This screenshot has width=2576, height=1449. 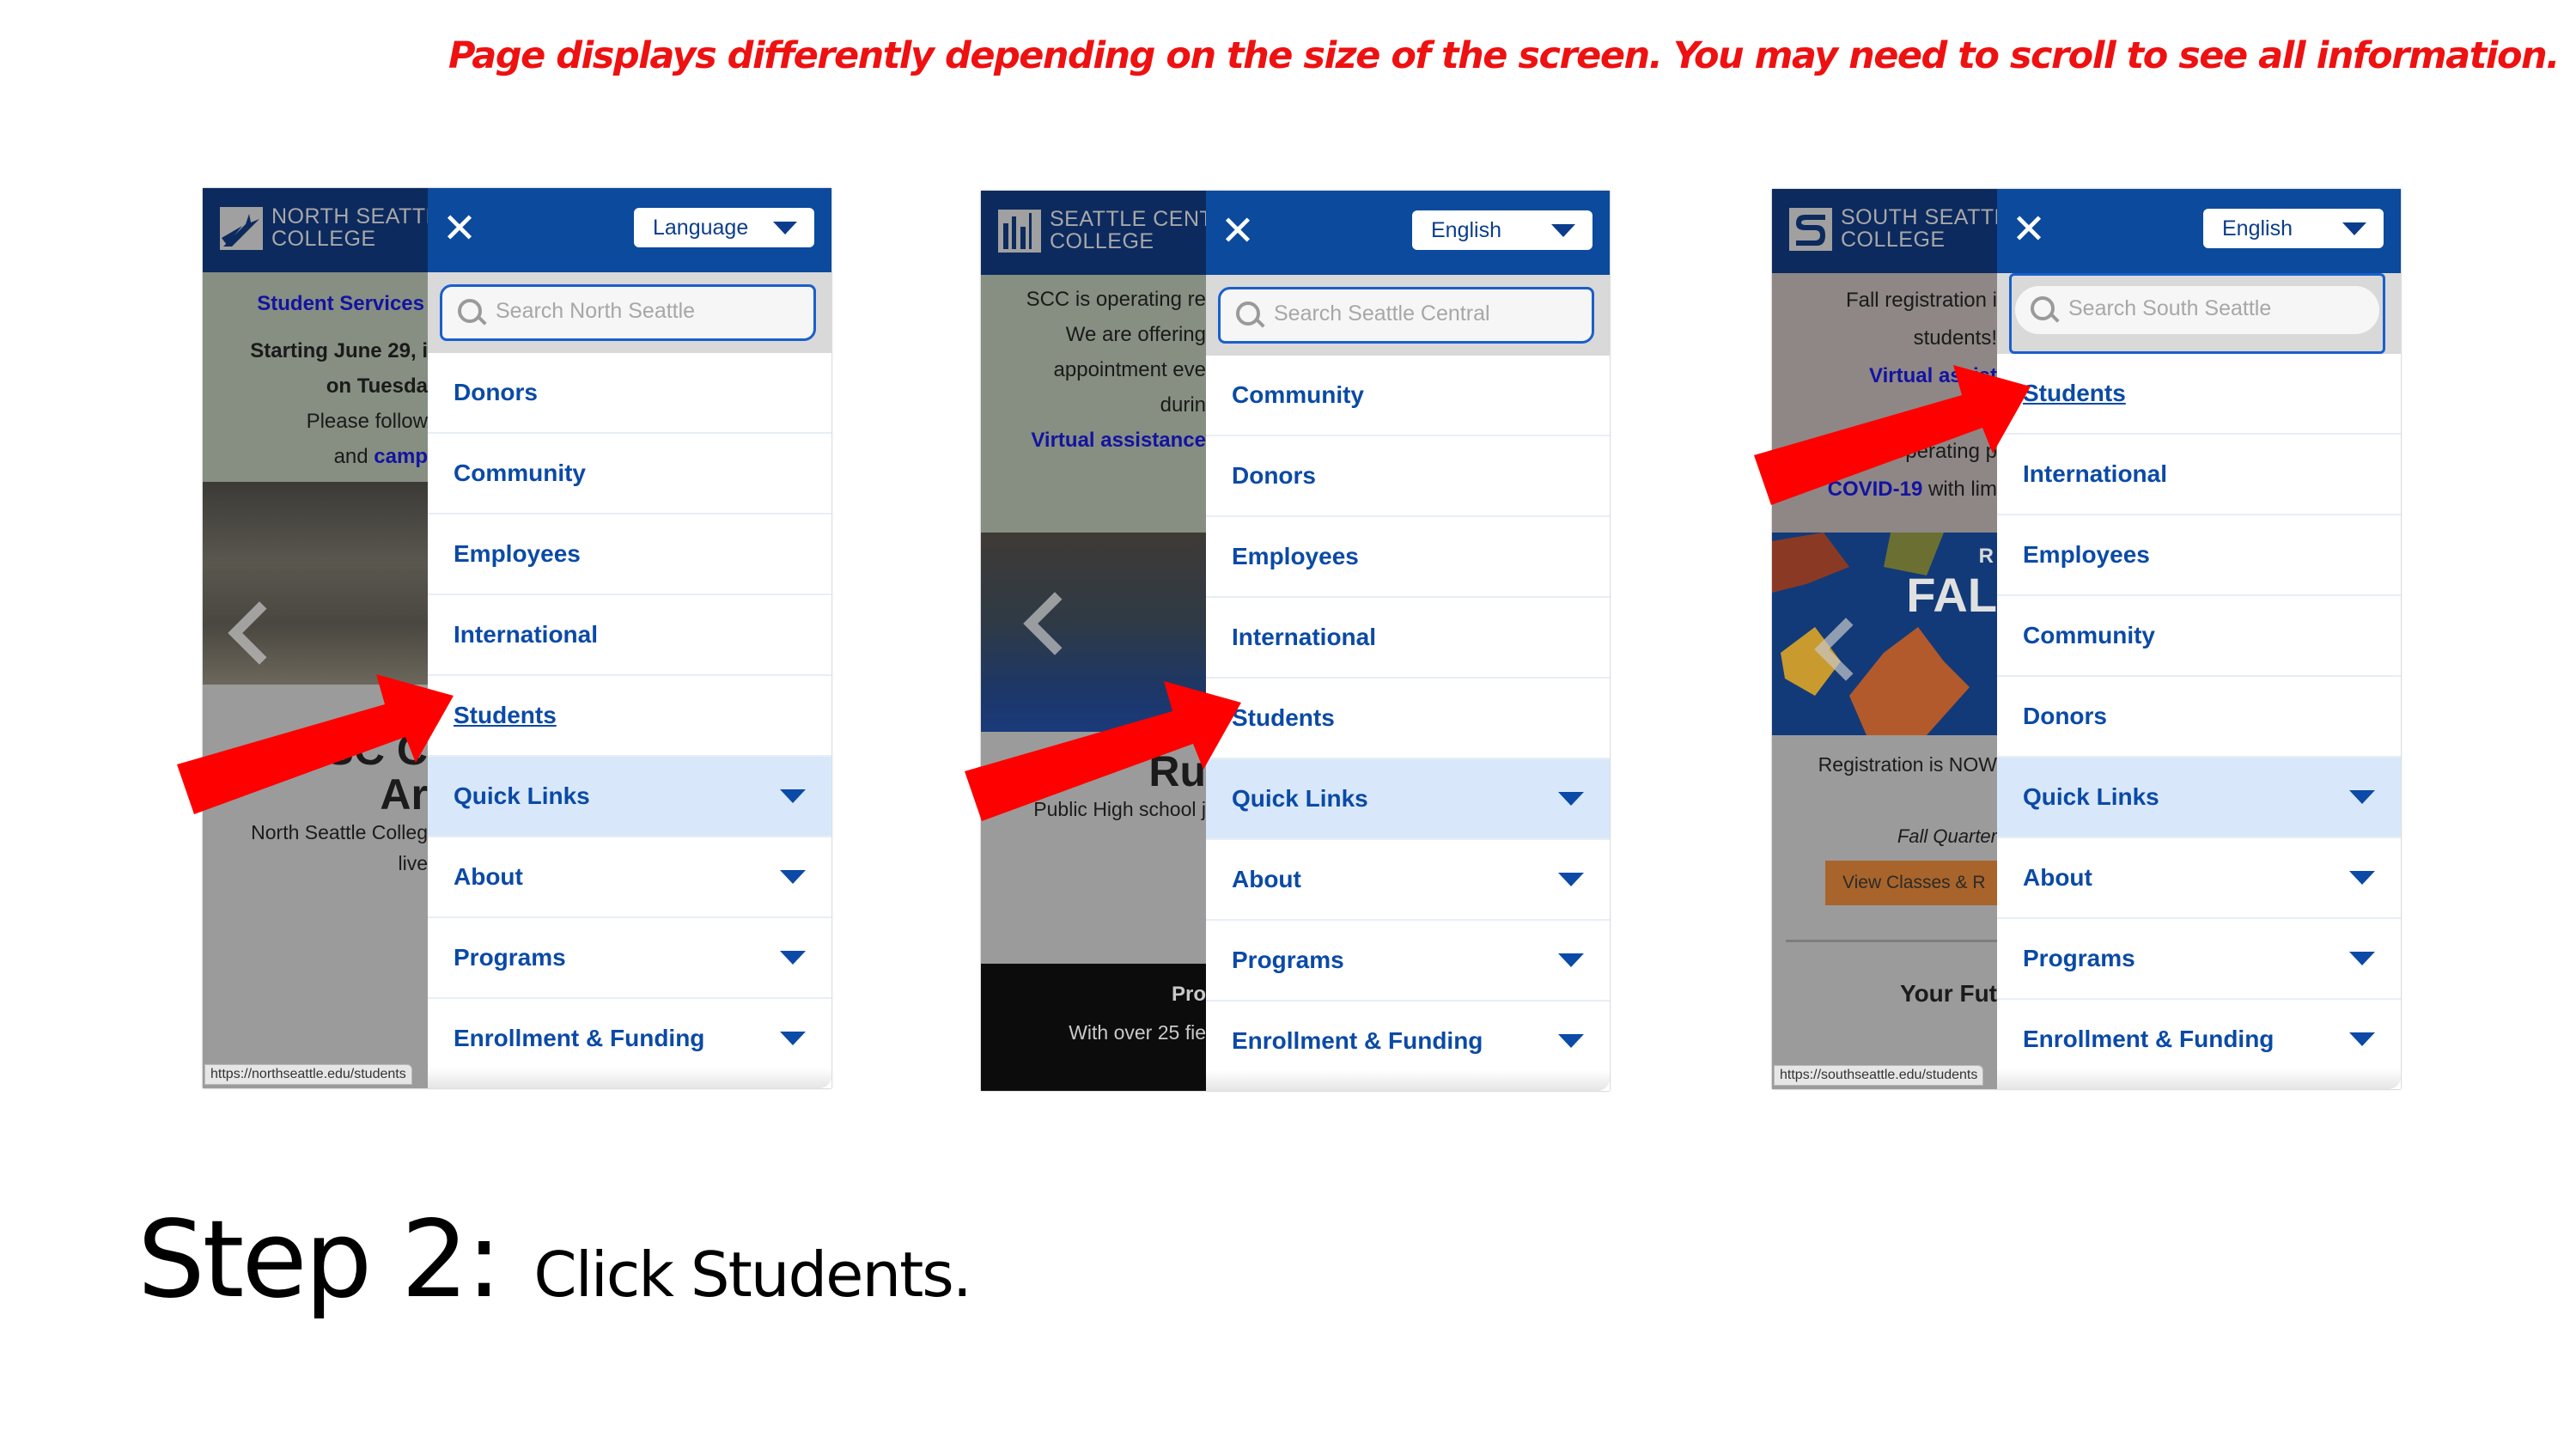 I want to click on college-name: SOUTH SEATTLE COLLEGE, so click(x=1919, y=228).